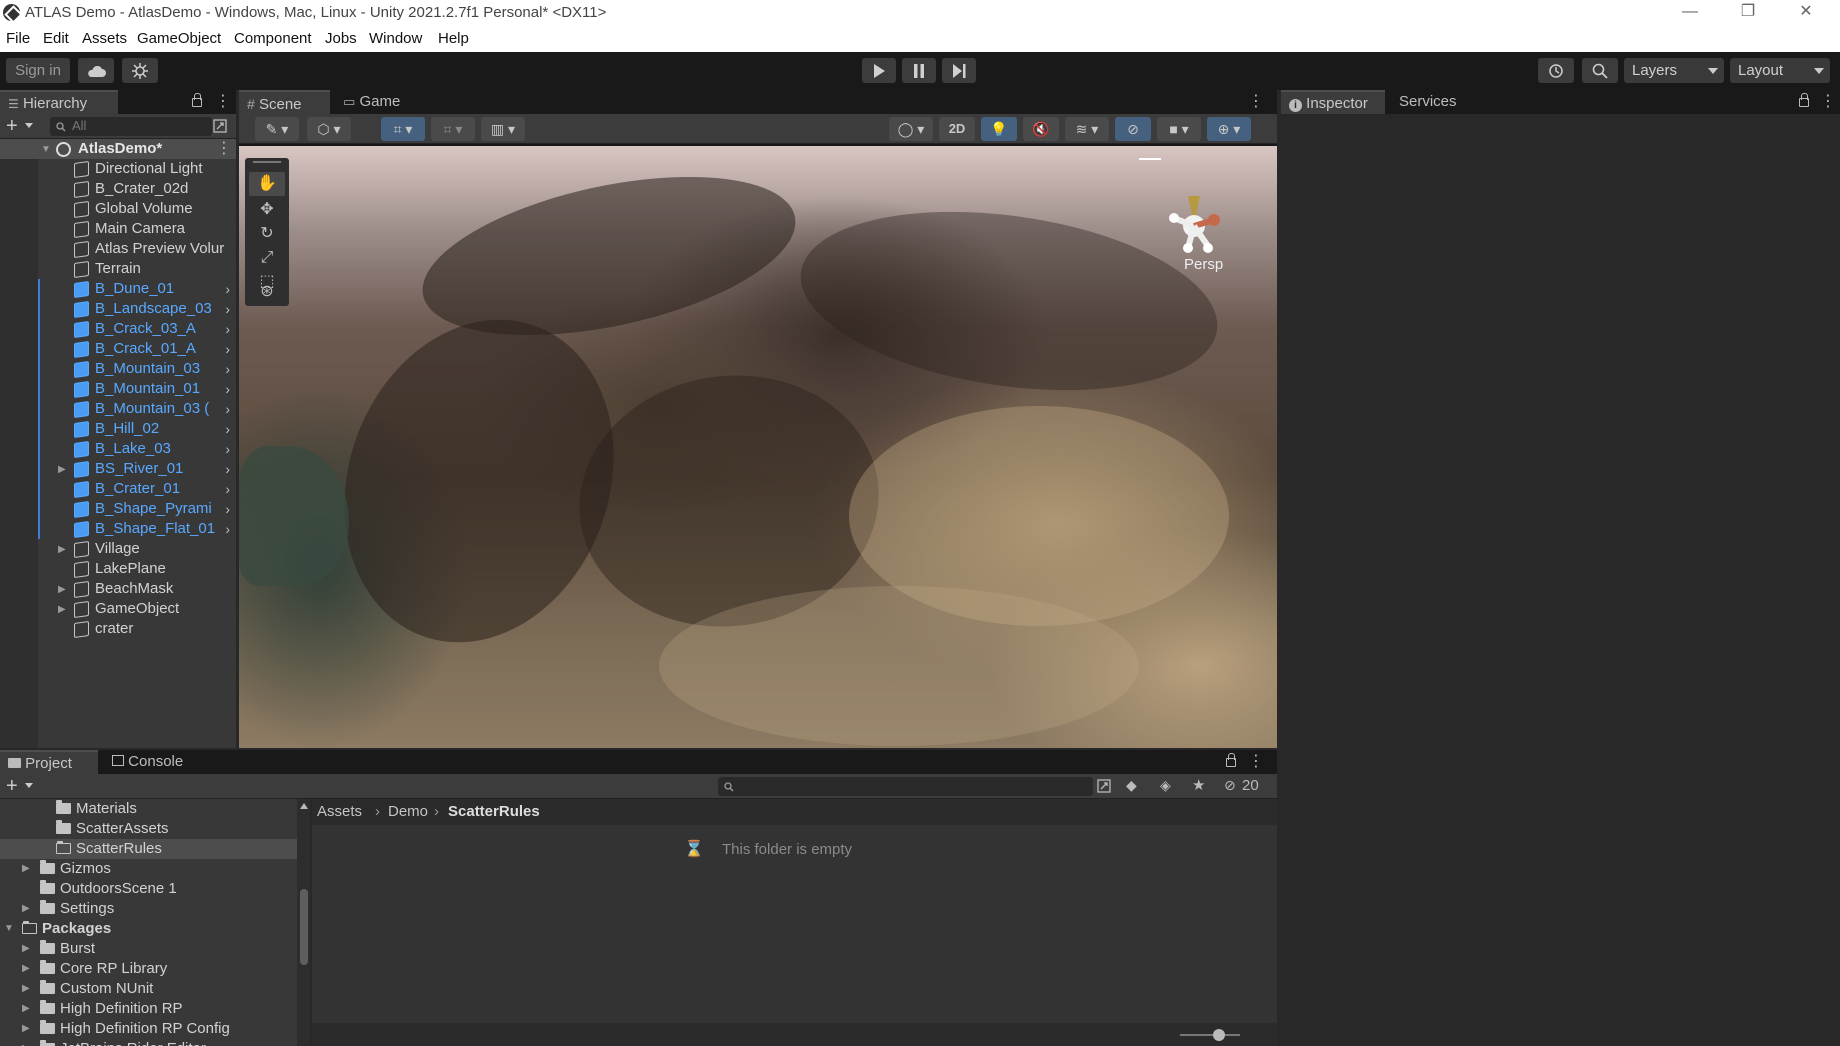 Image resolution: width=1840 pixels, height=1046 pixels. I want to click on eye-slash-icon: ⊘, so click(1230, 785).